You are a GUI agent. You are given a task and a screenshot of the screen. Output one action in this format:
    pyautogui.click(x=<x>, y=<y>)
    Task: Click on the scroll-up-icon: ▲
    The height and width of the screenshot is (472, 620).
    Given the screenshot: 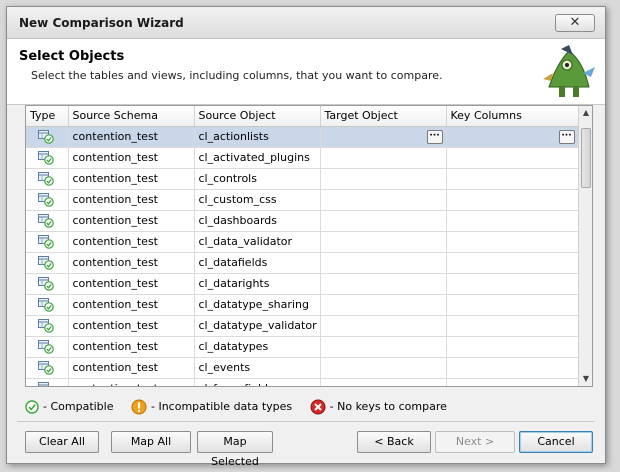 What is the action you would take?
    pyautogui.click(x=585, y=113)
    